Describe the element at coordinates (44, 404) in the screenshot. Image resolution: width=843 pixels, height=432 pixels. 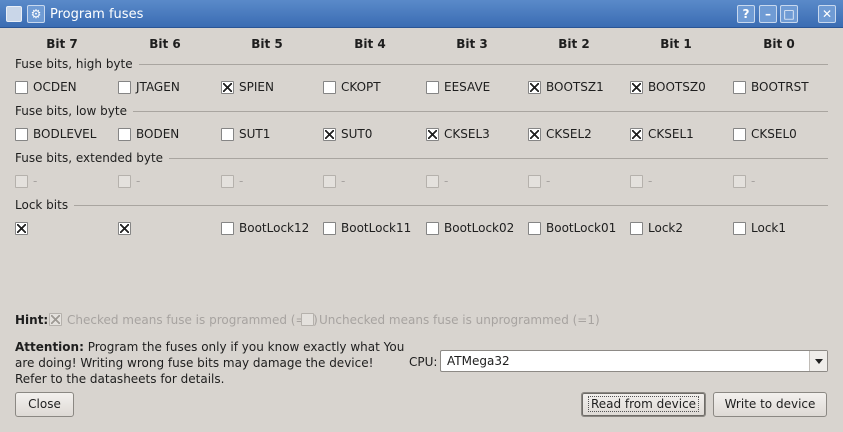
I see `close-button: Close` at that location.